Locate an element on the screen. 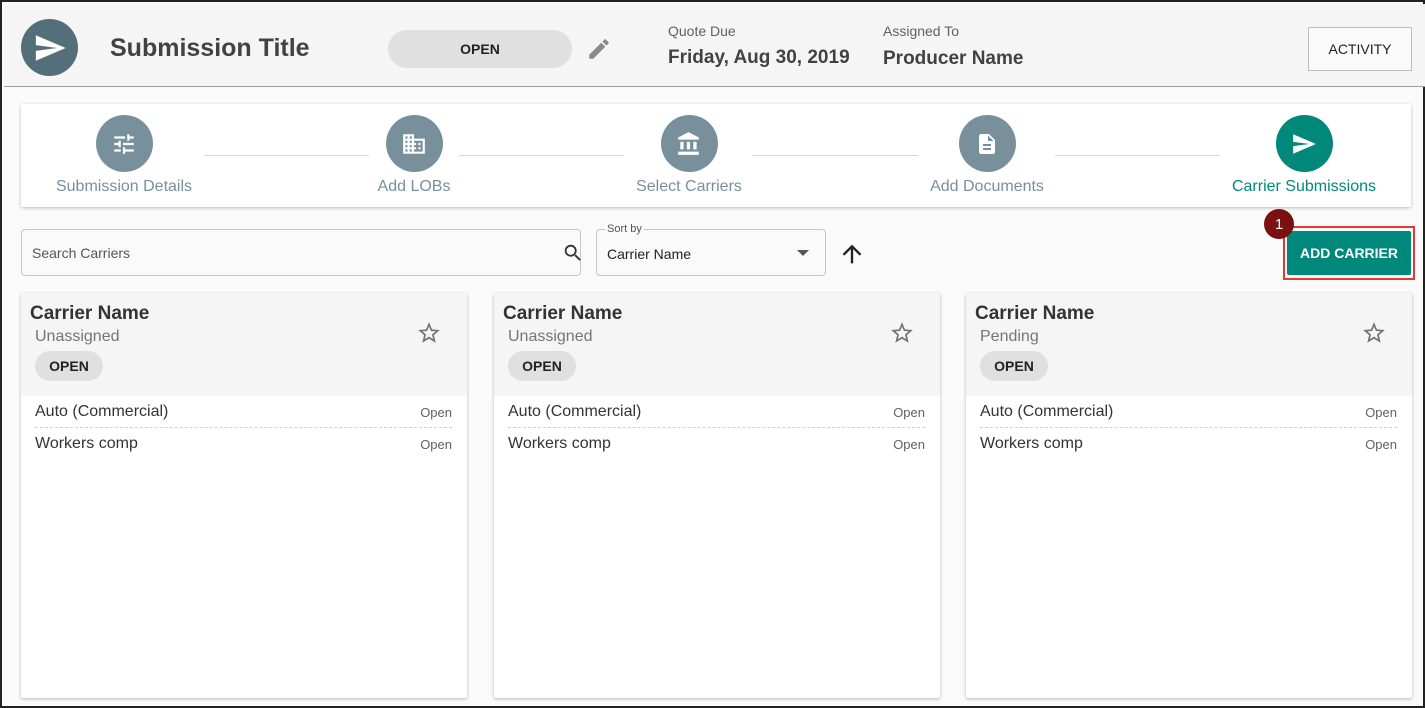  annotation-number-badge: 1 is located at coordinates (1279, 224).